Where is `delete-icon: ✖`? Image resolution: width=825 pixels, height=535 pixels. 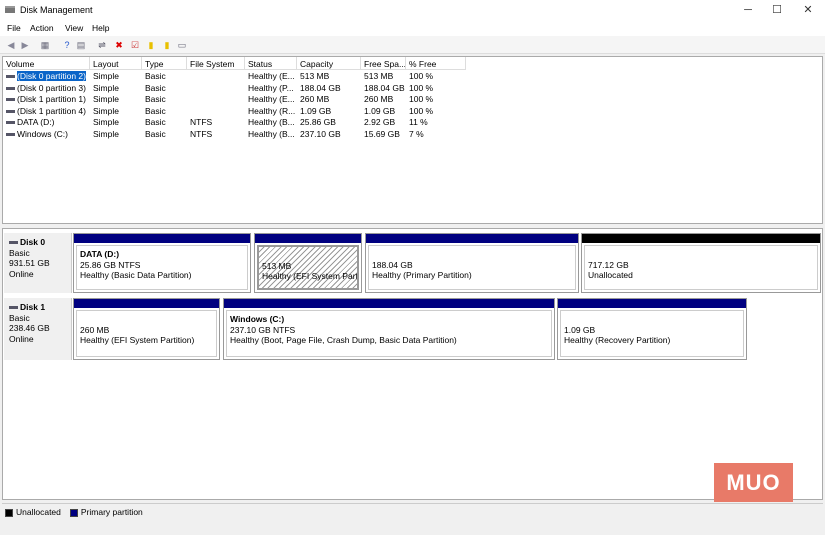
delete-icon: ✖ is located at coordinates (119, 45).